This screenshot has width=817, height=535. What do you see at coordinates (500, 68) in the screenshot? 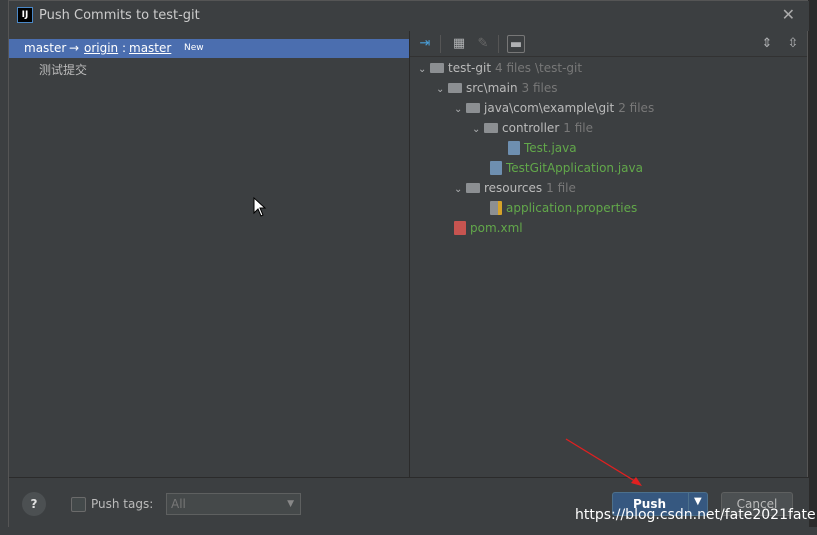
I see `tree-root: ⌄ test-git 4 files \test-git` at bounding box center [500, 68].